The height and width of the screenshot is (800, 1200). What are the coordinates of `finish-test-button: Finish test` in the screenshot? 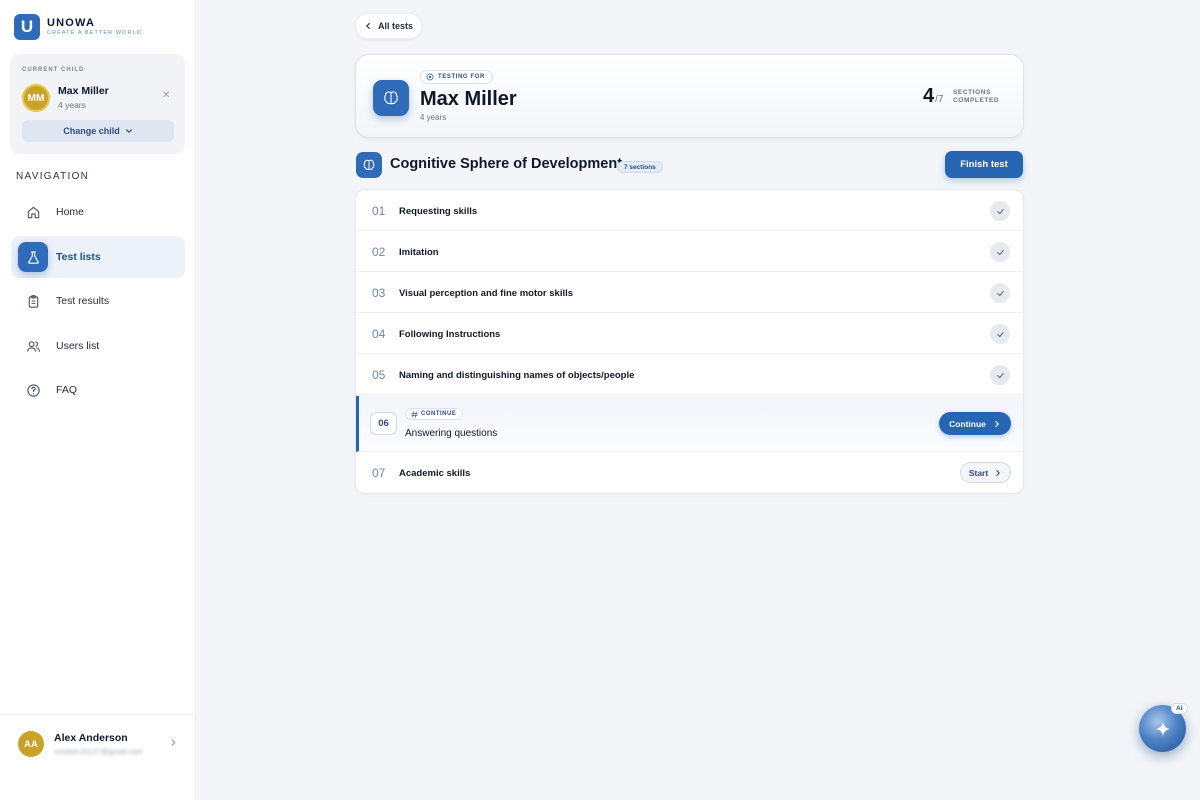 It's located at (984, 164).